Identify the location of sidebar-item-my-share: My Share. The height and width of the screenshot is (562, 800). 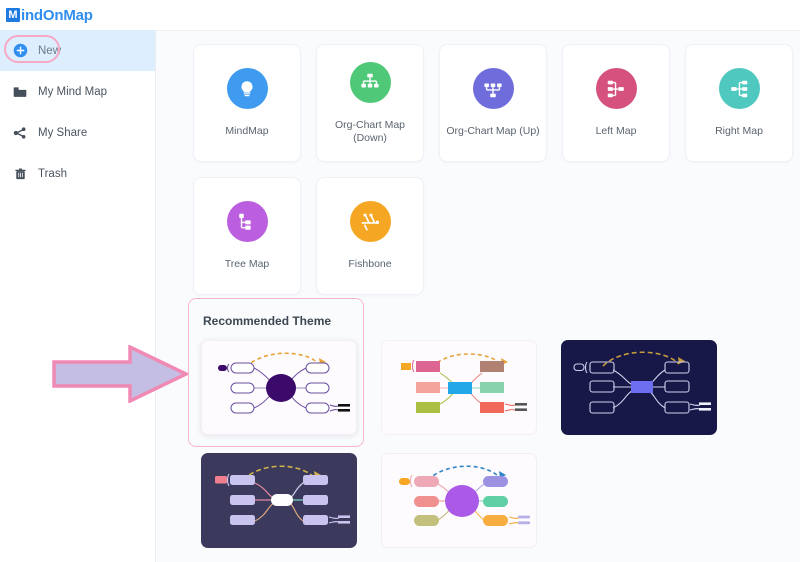
(77, 132).